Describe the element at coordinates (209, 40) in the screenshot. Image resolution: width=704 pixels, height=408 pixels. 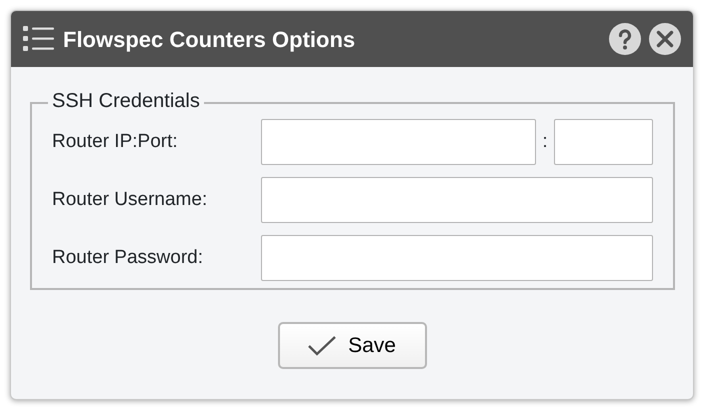
I see `window-title: Flowspec Counters Options` at that location.